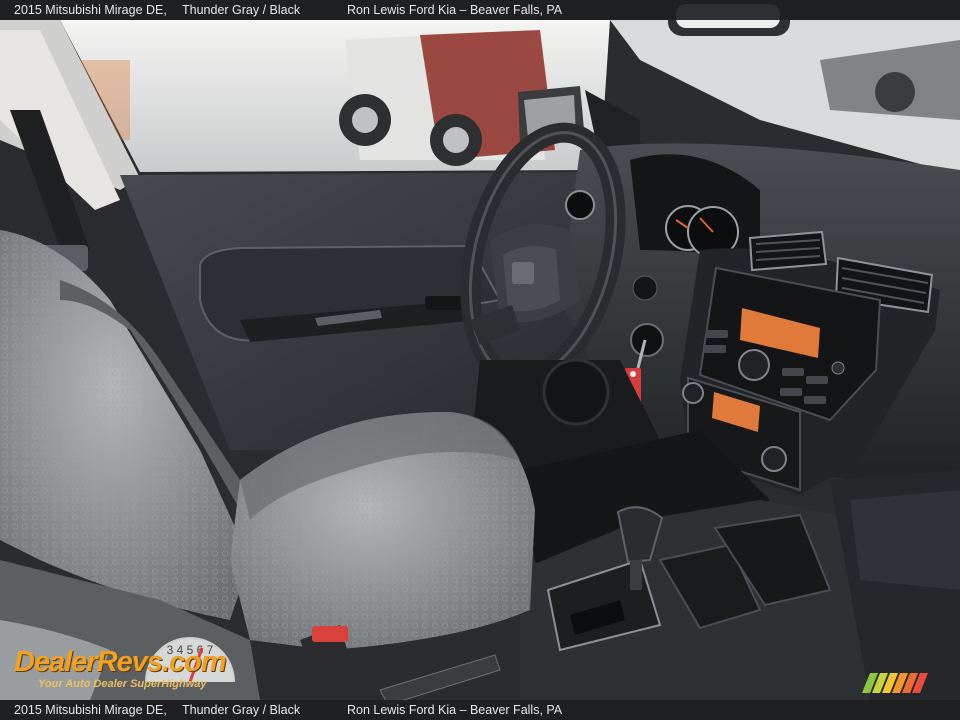 Image resolution: width=960 pixels, height=720 pixels. Describe the element at coordinates (241, 10) in the screenshot. I see `caption-color: Thunder Gray / Black` at that location.